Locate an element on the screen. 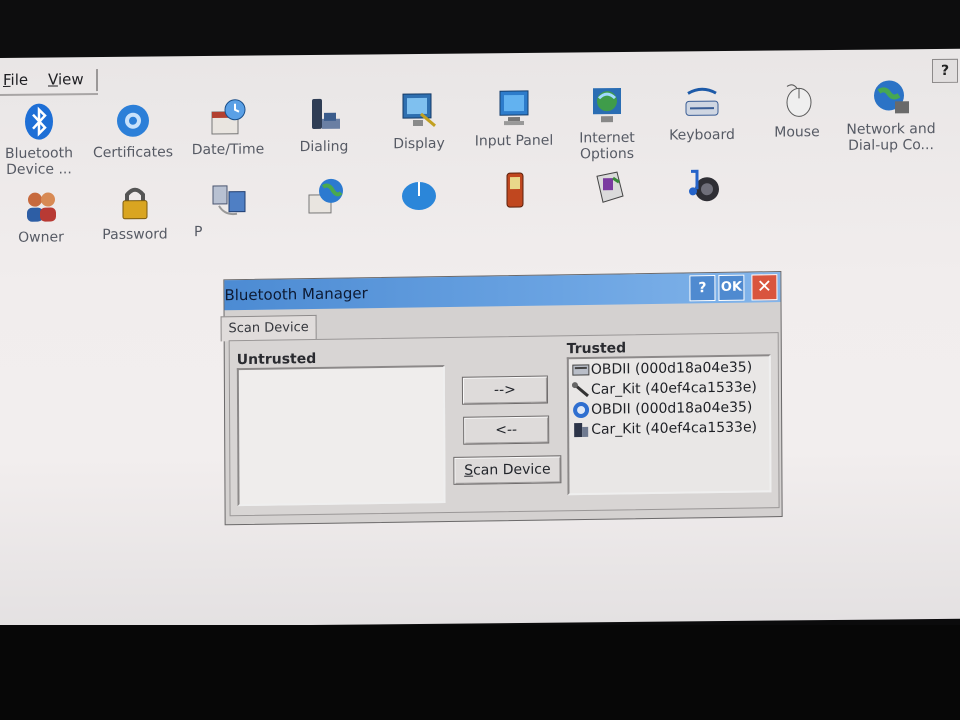 Image resolution: width=960 pixels, height=720 pixels. cp-item-keyboard: Keyboard is located at coordinates (702, 113).